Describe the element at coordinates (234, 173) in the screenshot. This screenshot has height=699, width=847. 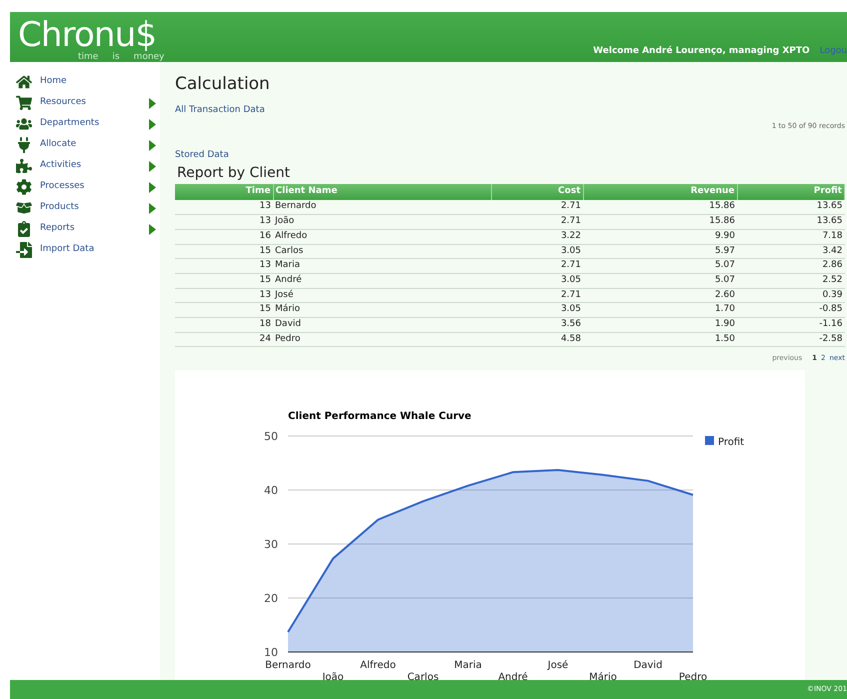
I see `report-title: Report by Client` at that location.